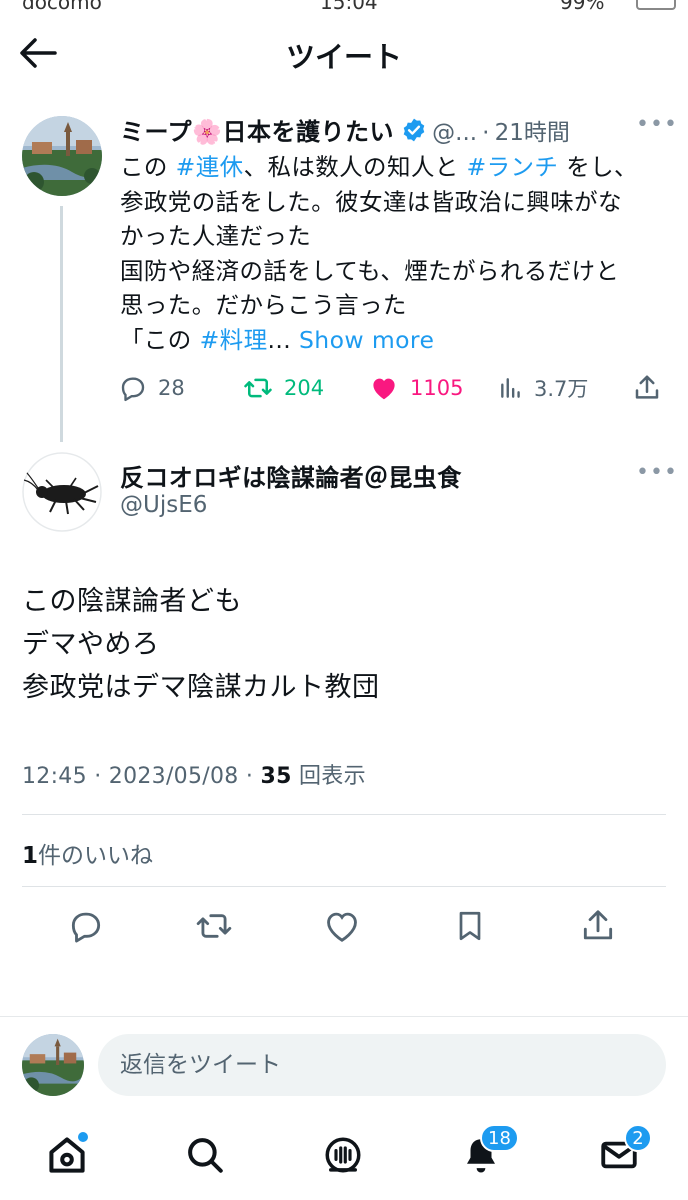  I want to click on tweet-meta: 12:45 · 2023/05/08 · 35 回表示, so click(194, 774).